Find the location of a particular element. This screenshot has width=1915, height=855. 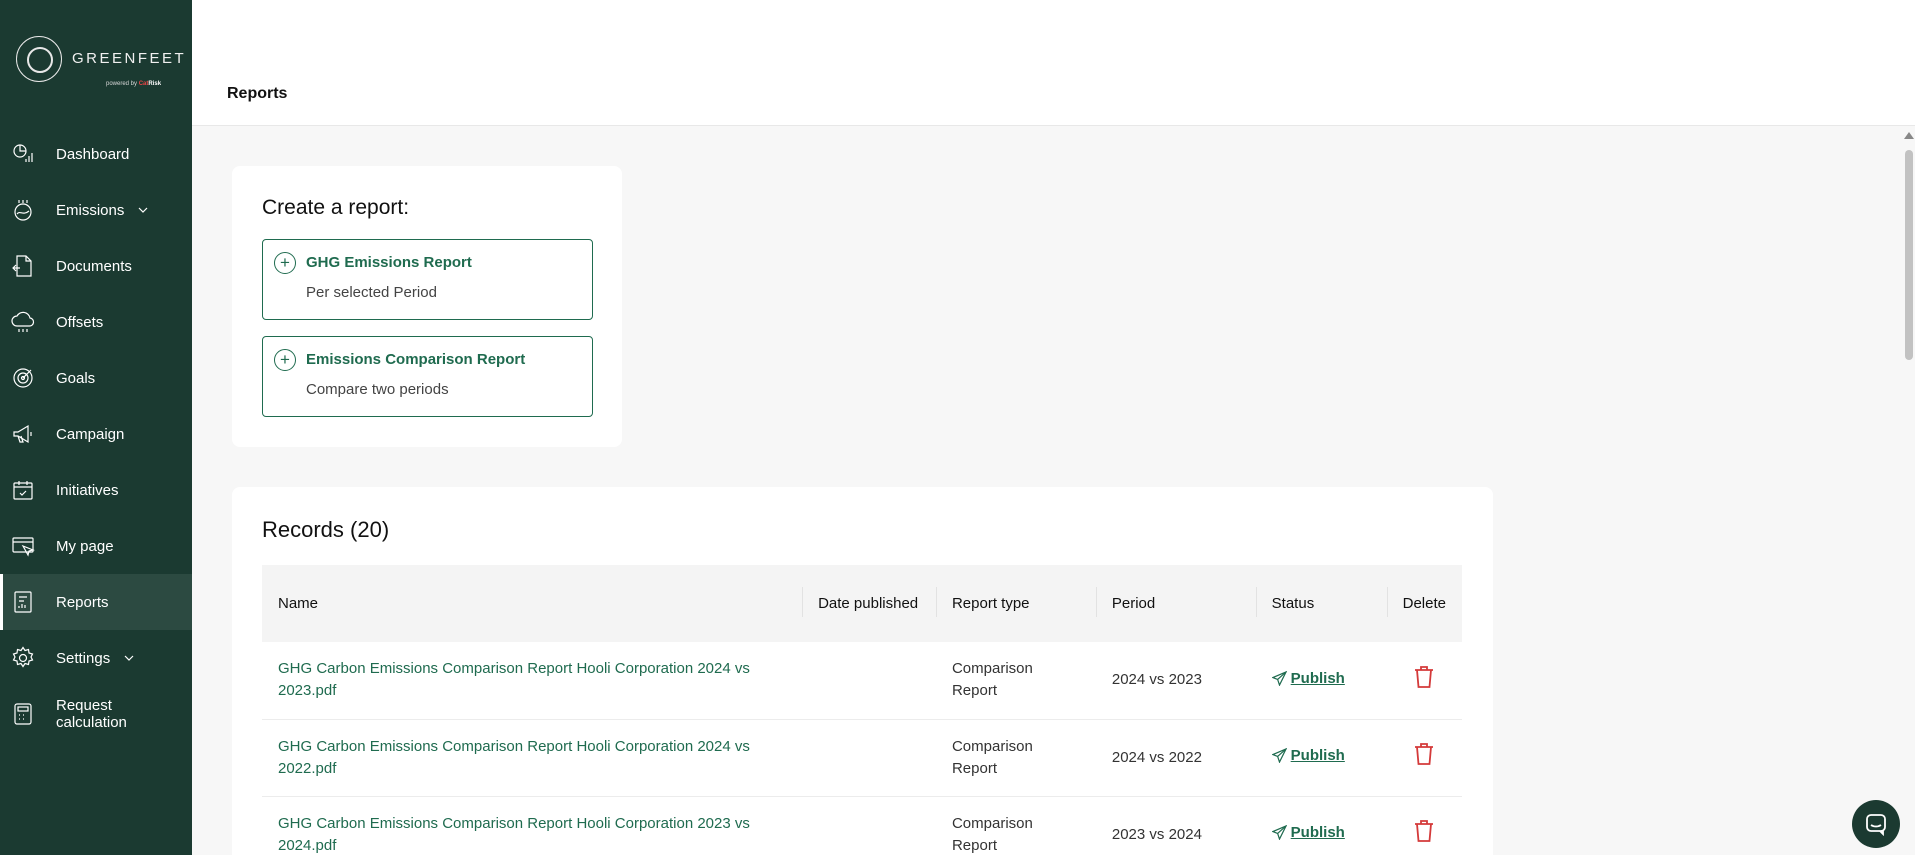

scroll-up-arrow-icon is located at coordinates (1909, 135).